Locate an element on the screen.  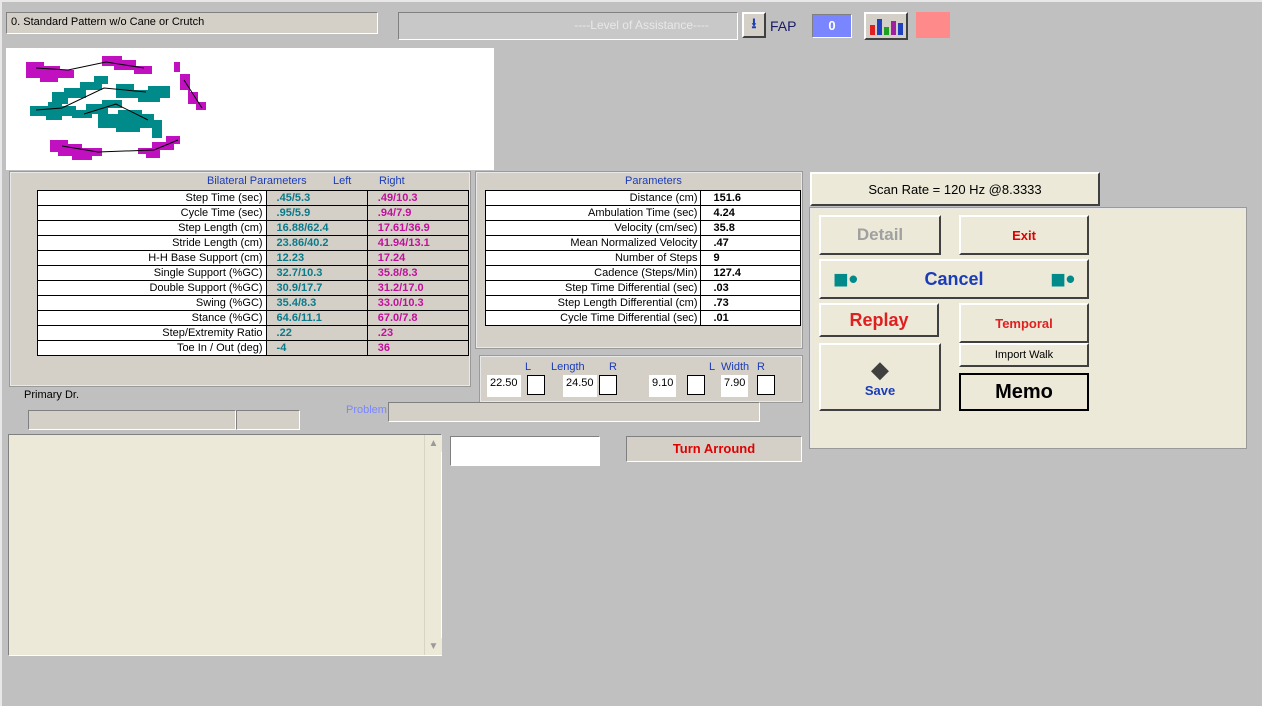
download-button: ⭳ is located at coordinates (754, 25).